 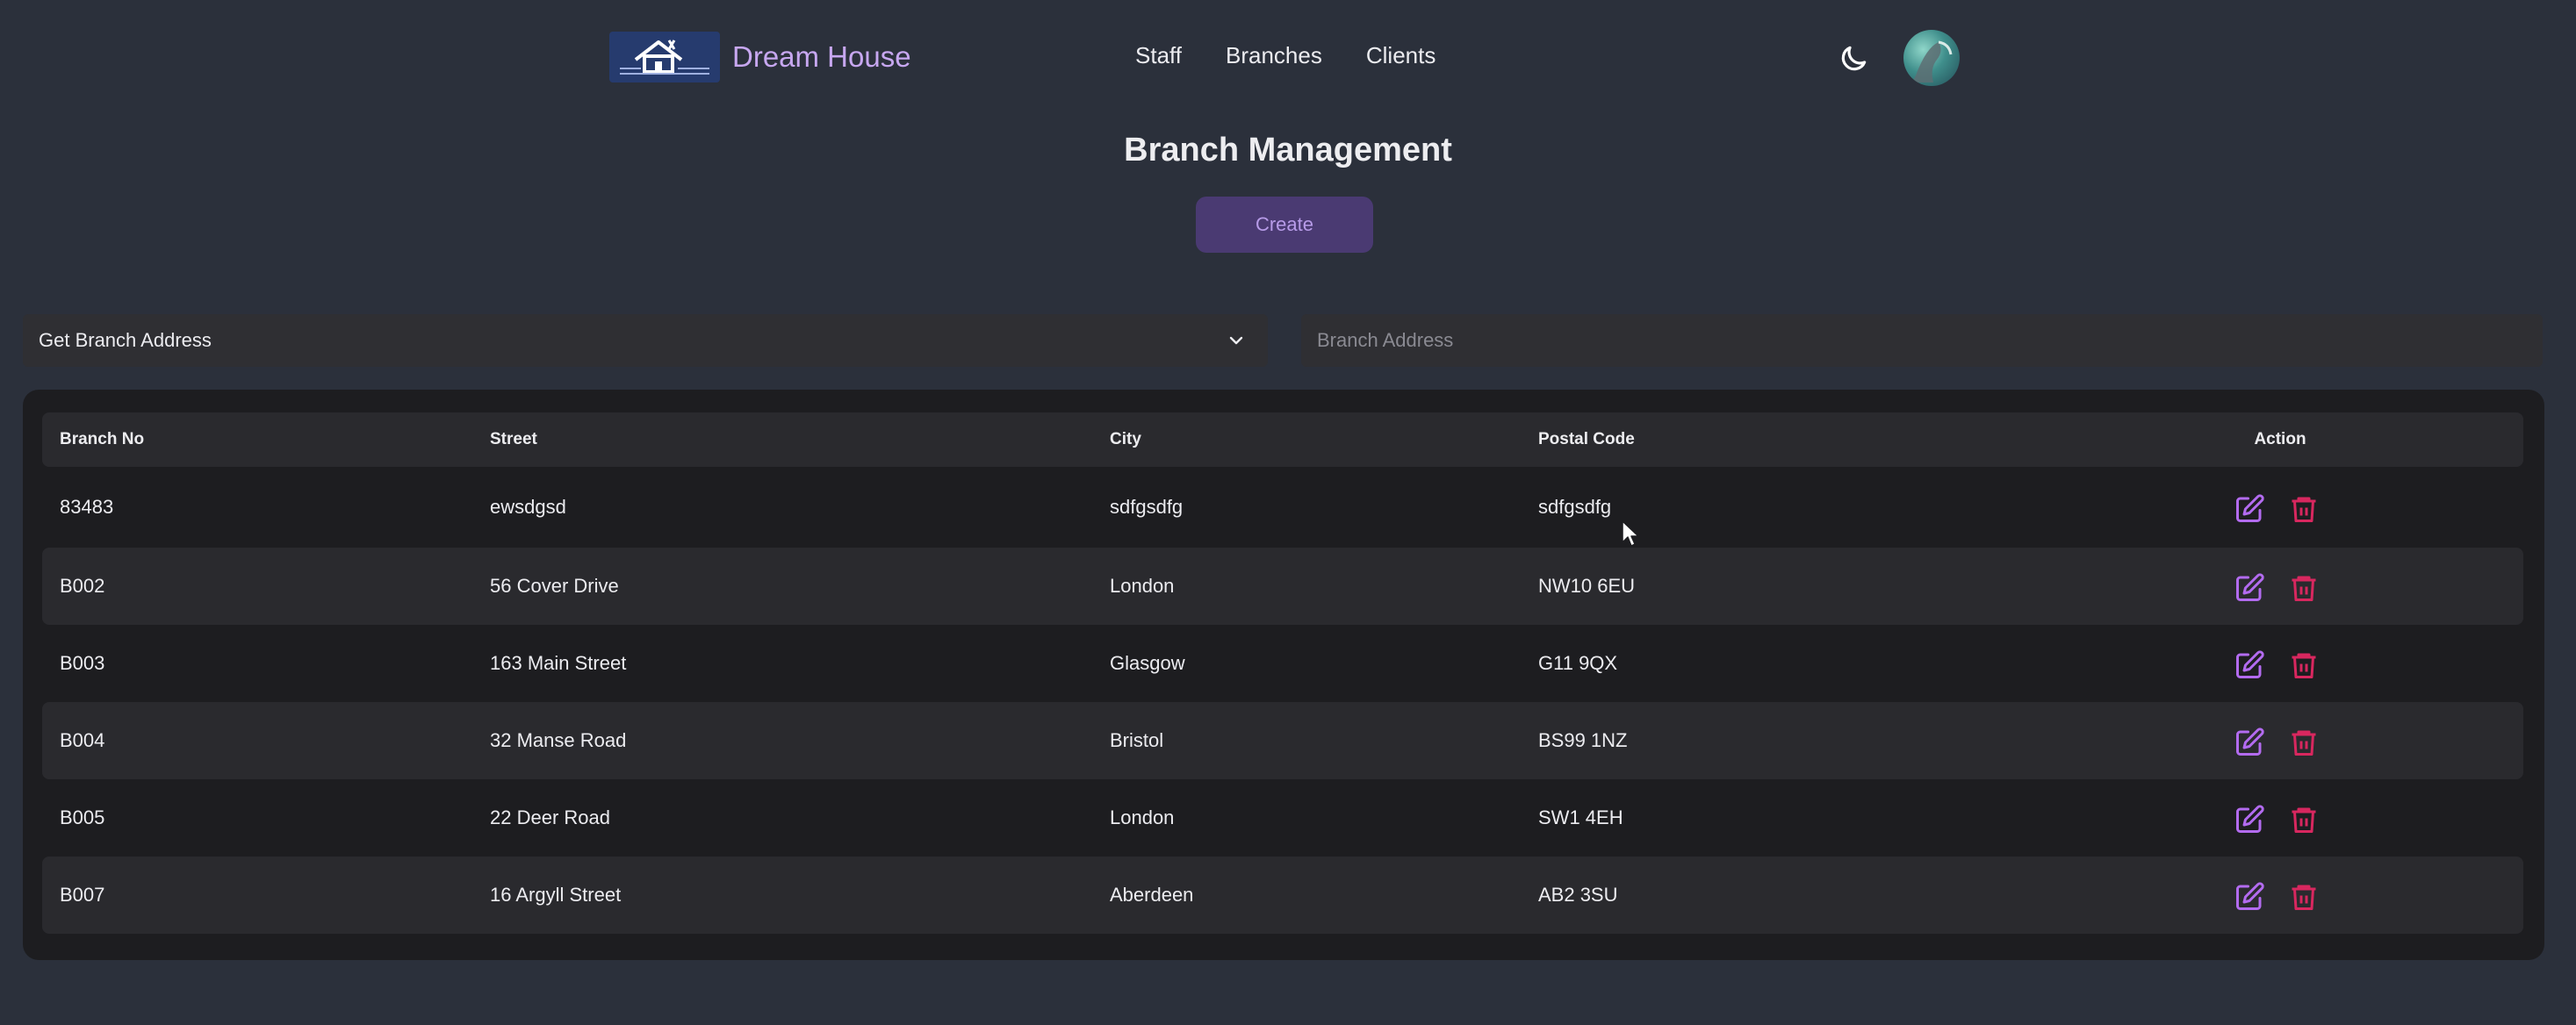 I want to click on nav-link-staff: Staff, so click(x=1158, y=55).